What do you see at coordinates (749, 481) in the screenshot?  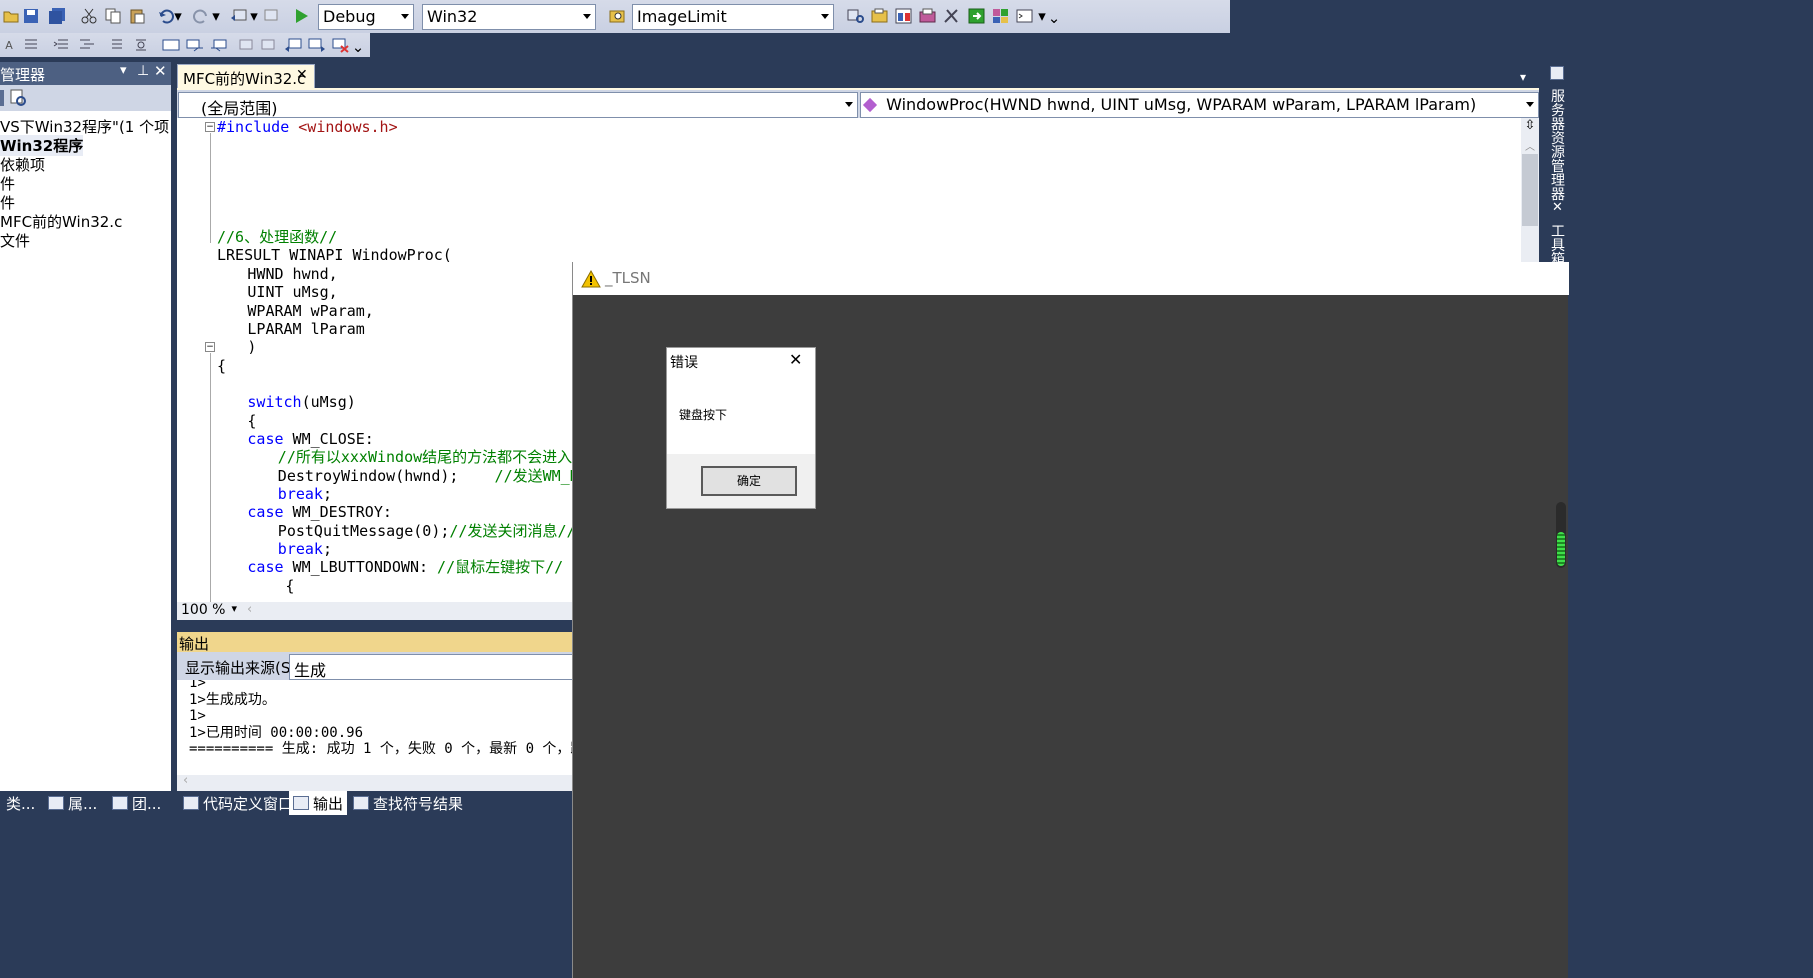 I see `ok-button: 确定` at bounding box center [749, 481].